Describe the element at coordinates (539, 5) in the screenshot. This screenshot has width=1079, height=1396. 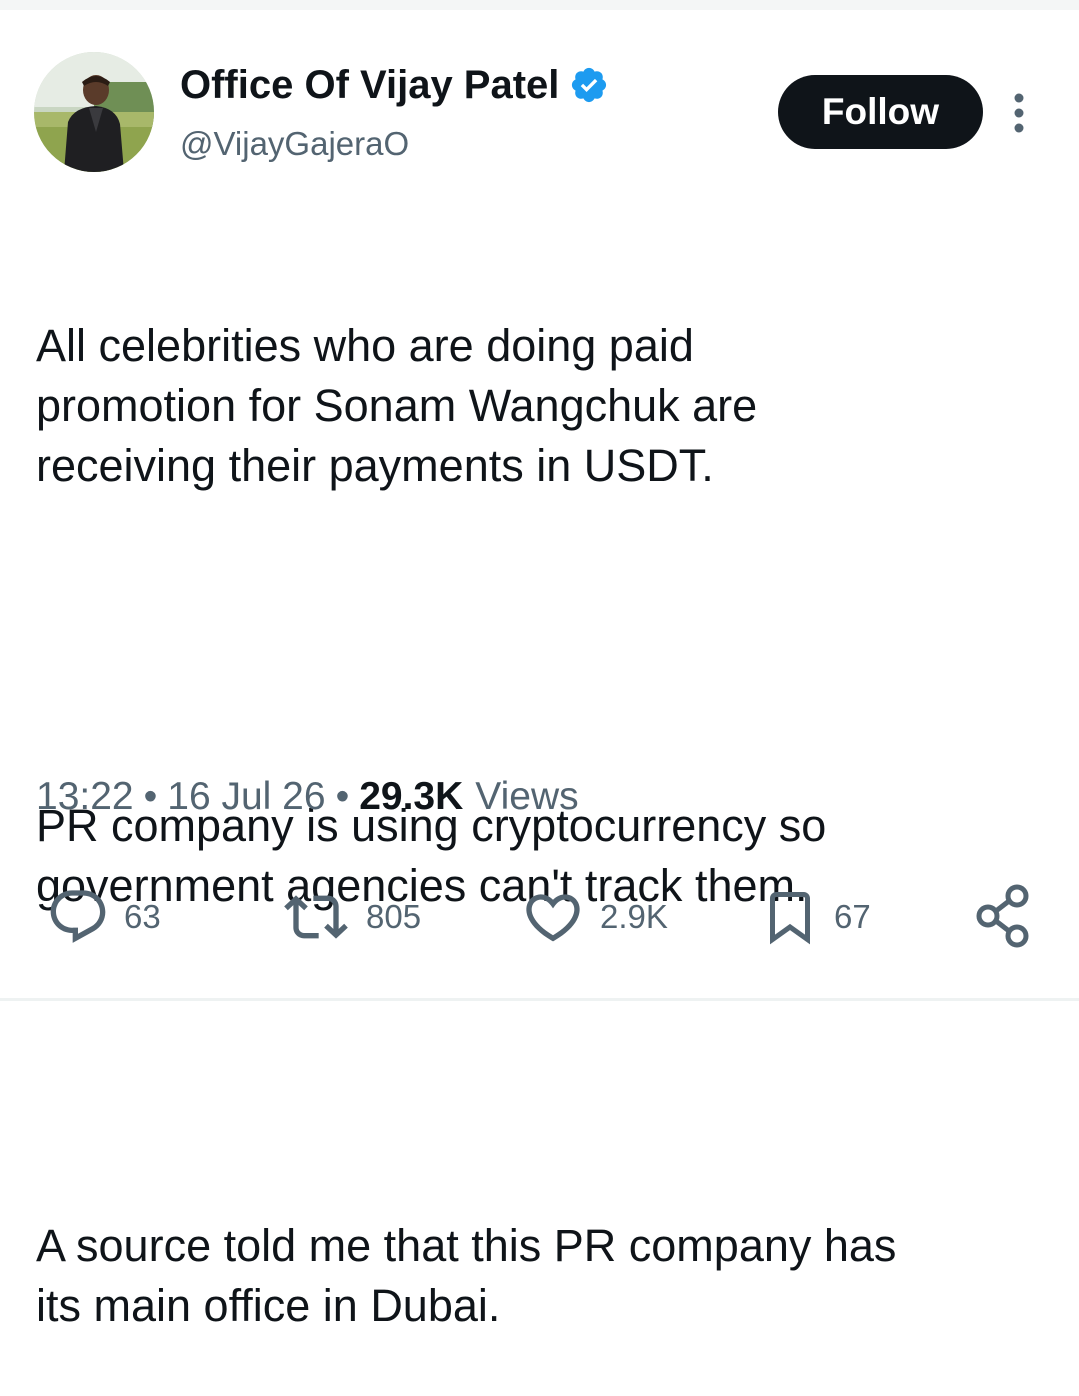
I see `top-divider` at that location.